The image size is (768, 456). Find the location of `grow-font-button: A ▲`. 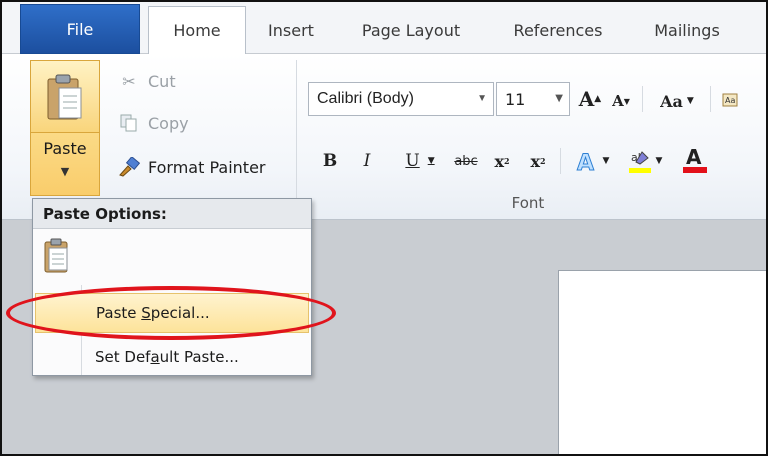

grow-font-button: A ▲ is located at coordinates (590, 99).